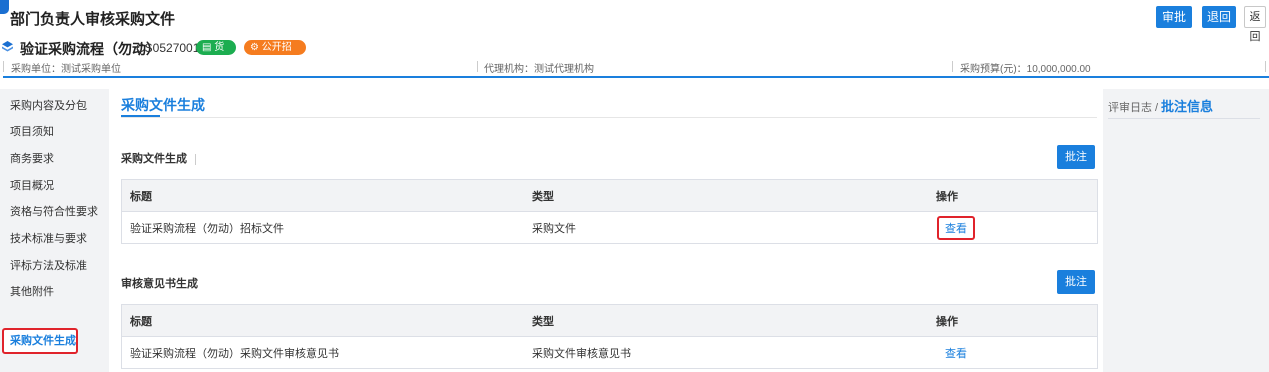 This screenshot has width=1269, height=372. What do you see at coordinates (7, 46) in the screenshot?
I see `layers-icon` at bounding box center [7, 46].